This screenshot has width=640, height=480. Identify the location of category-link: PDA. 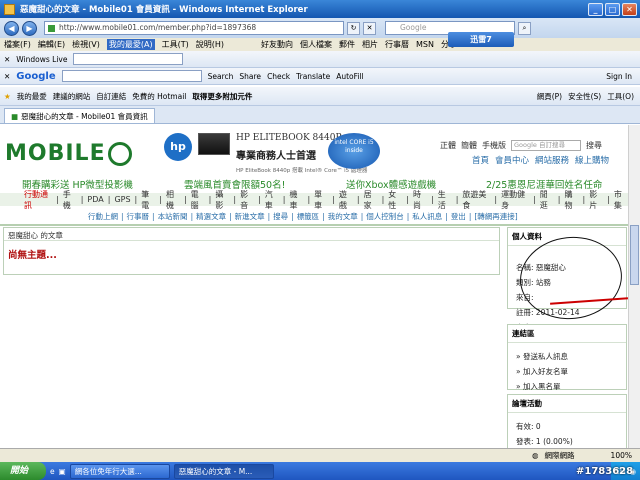
(95, 199).